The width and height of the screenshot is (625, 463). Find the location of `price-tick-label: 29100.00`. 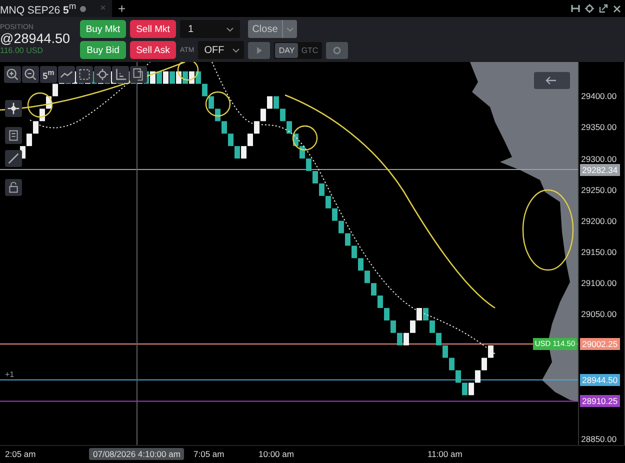

price-tick-label: 29100.00 is located at coordinates (599, 283).